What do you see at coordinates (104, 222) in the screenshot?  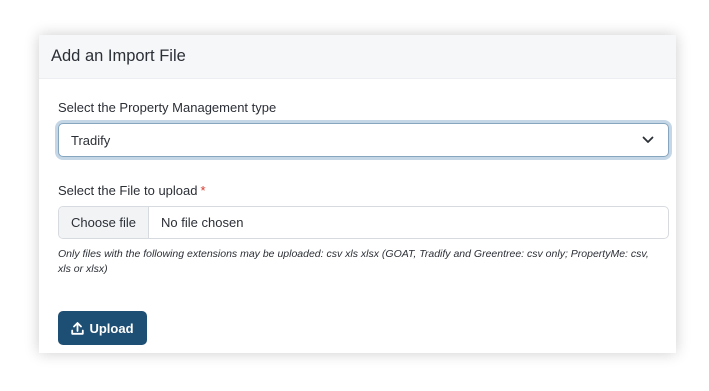 I see `choose-file-button: Choose file` at bounding box center [104, 222].